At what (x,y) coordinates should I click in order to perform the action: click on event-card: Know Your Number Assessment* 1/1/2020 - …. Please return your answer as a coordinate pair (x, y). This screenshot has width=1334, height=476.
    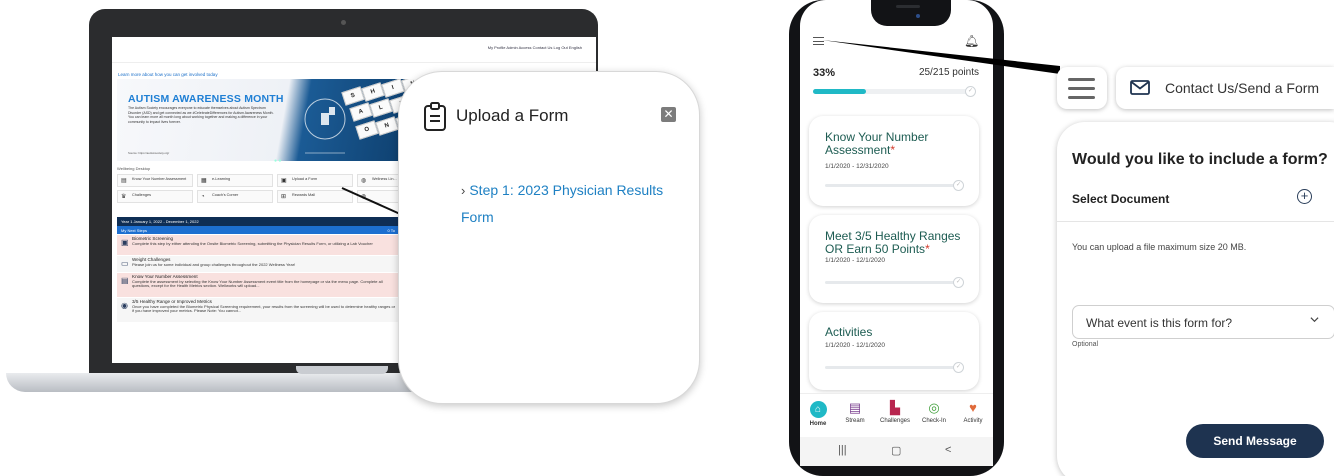
    Looking at the image, I should click on (894, 161).